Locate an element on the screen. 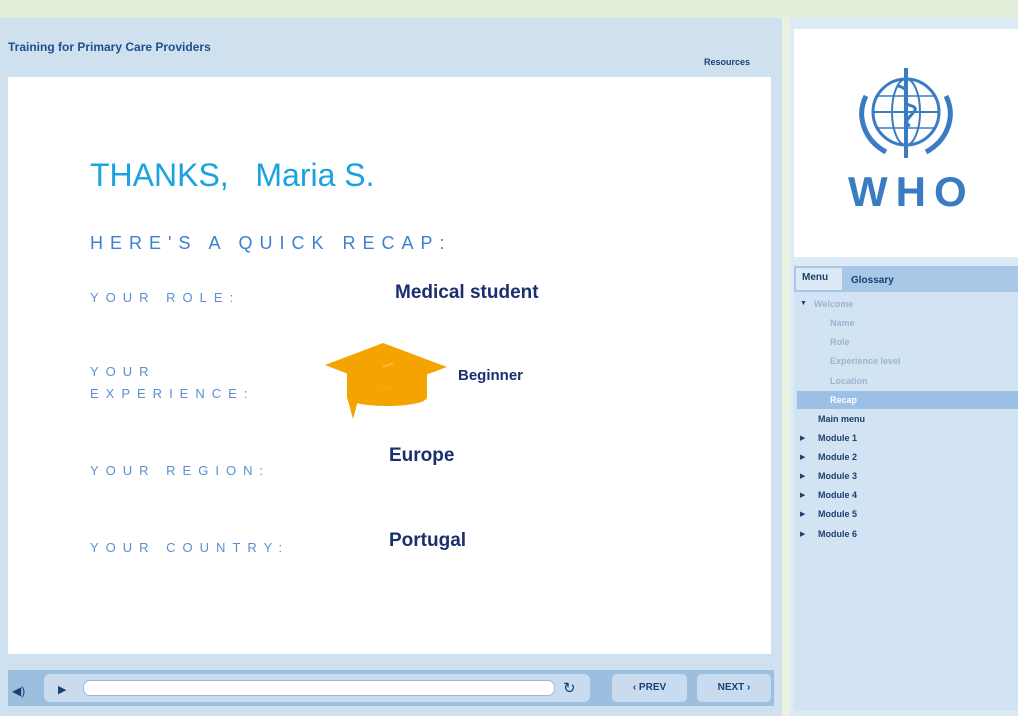 The image size is (1018, 716). menu-item-module-4: Module 4 is located at coordinates (837, 495).